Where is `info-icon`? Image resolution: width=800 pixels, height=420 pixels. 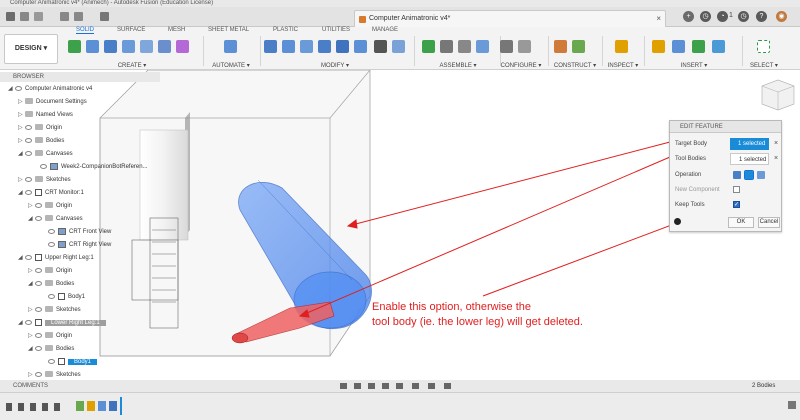 info-icon is located at coordinates (677, 221).